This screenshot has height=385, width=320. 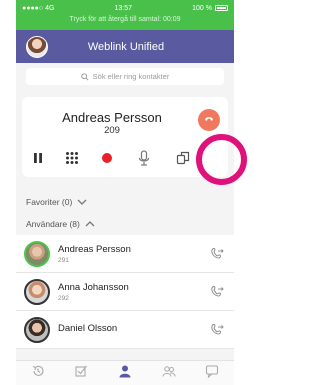 I want to click on record-button, so click(x=107, y=158).